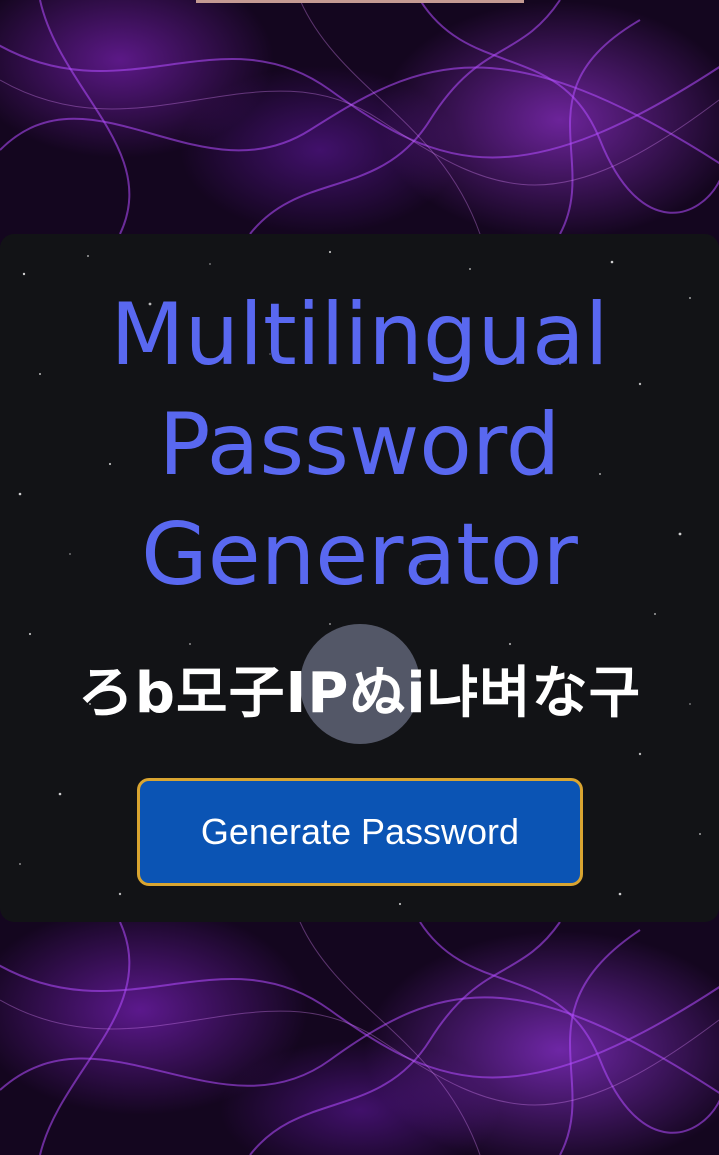  Describe the element at coordinates (359, 693) in the screenshot. I see `generated-password-display: ろb모子IPぬi냐벼な구` at that location.